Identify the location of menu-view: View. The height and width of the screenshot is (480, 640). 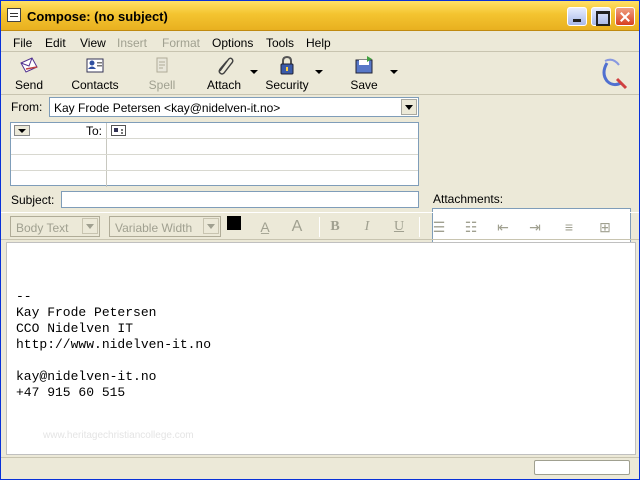
(93, 43).